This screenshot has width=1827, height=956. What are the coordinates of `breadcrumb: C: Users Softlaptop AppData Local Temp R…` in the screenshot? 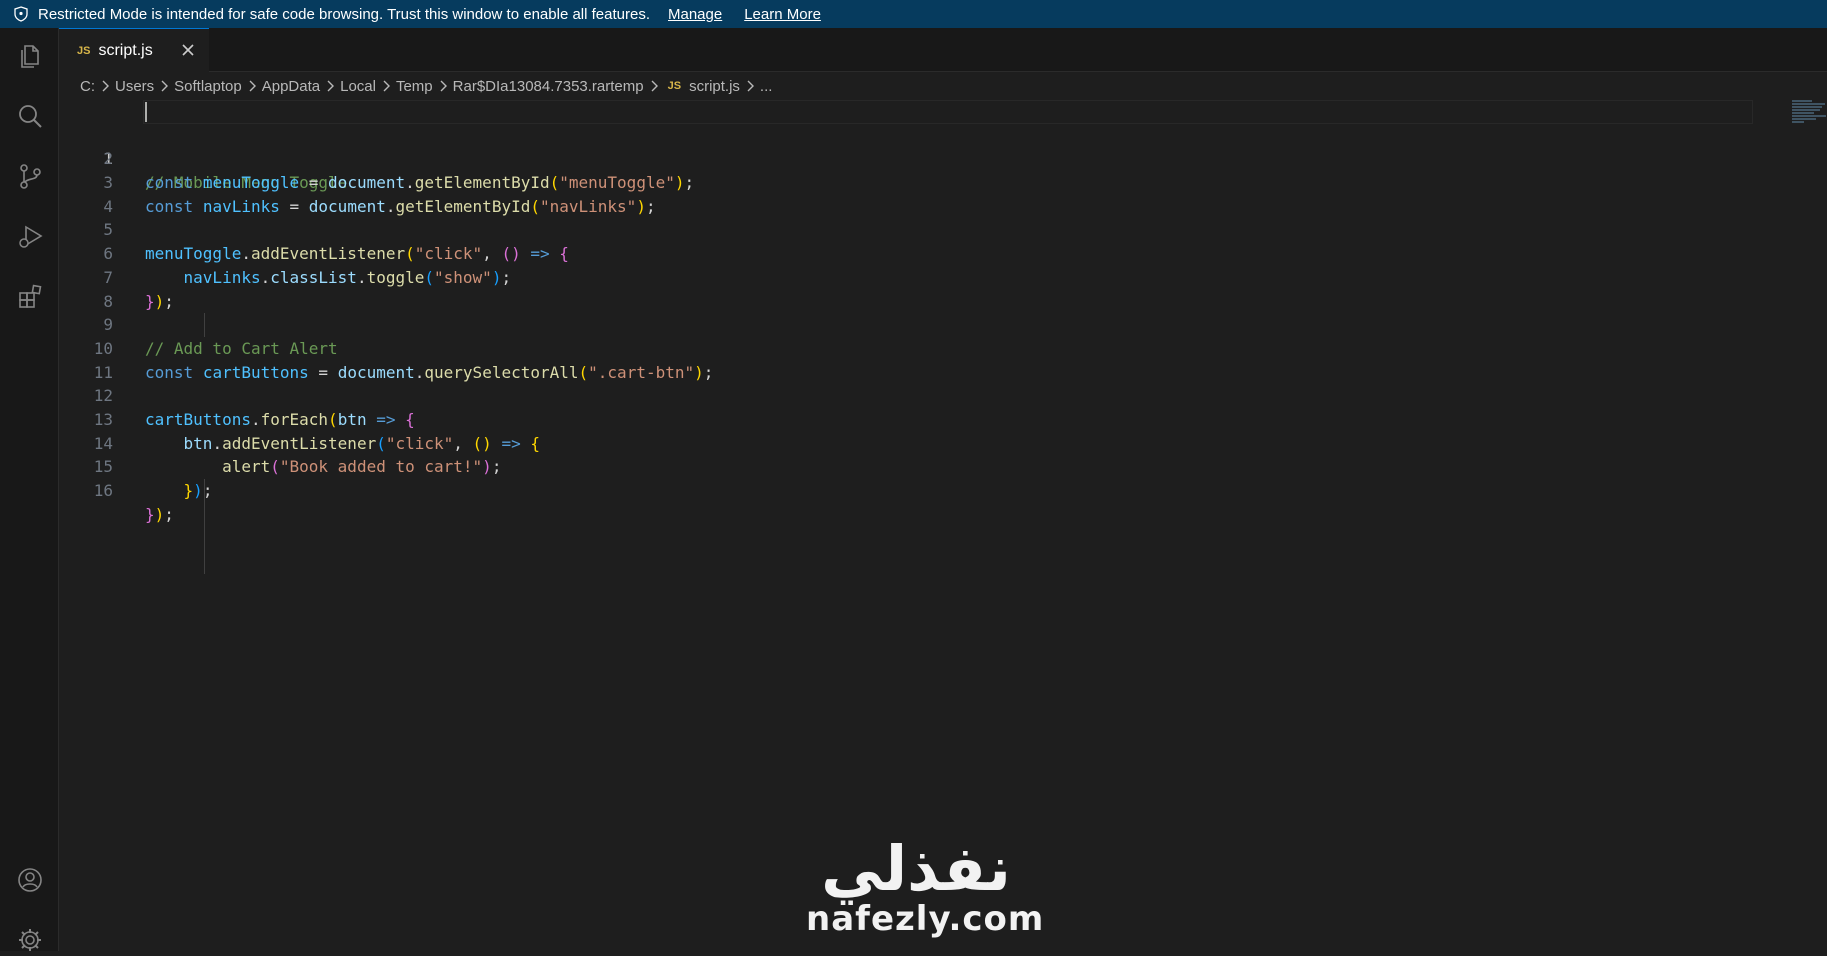 It's located at (426, 86).